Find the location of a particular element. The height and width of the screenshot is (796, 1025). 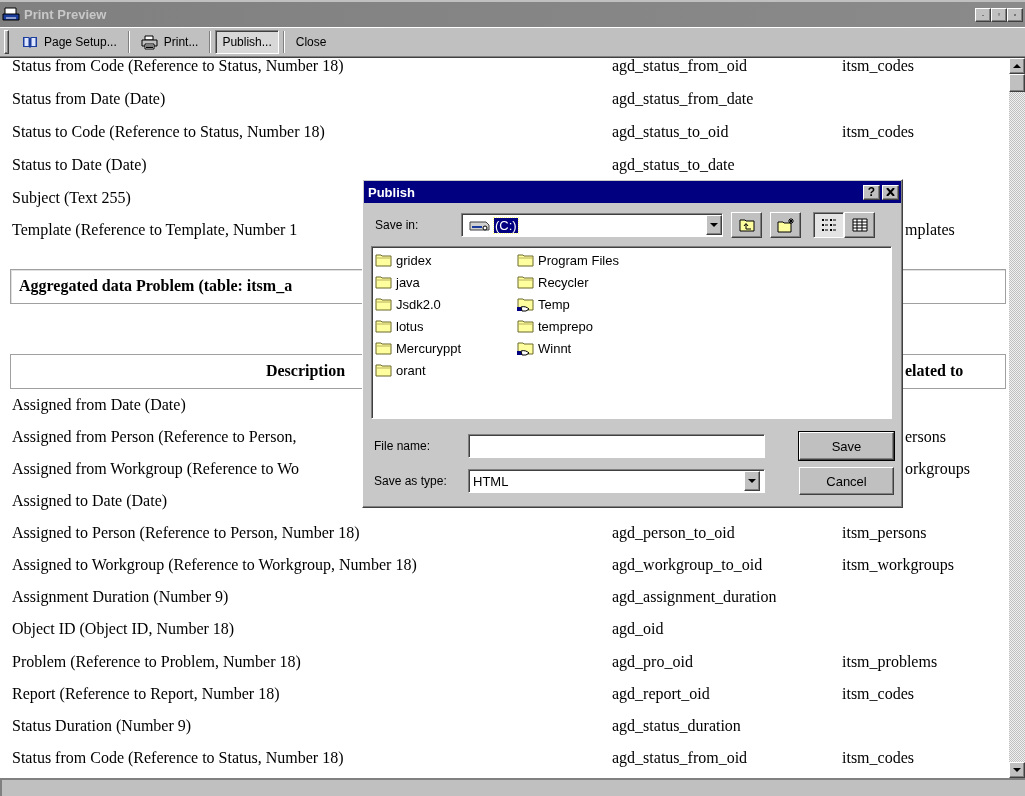

drive-icon is located at coordinates (479, 225).